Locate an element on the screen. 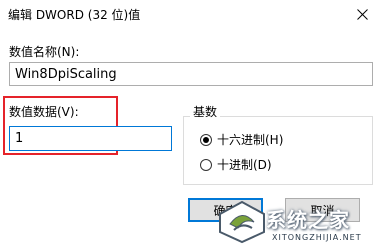  watermark-logo: 系统之家 XITONGZHIJIA.NET is located at coordinates (299, 225).